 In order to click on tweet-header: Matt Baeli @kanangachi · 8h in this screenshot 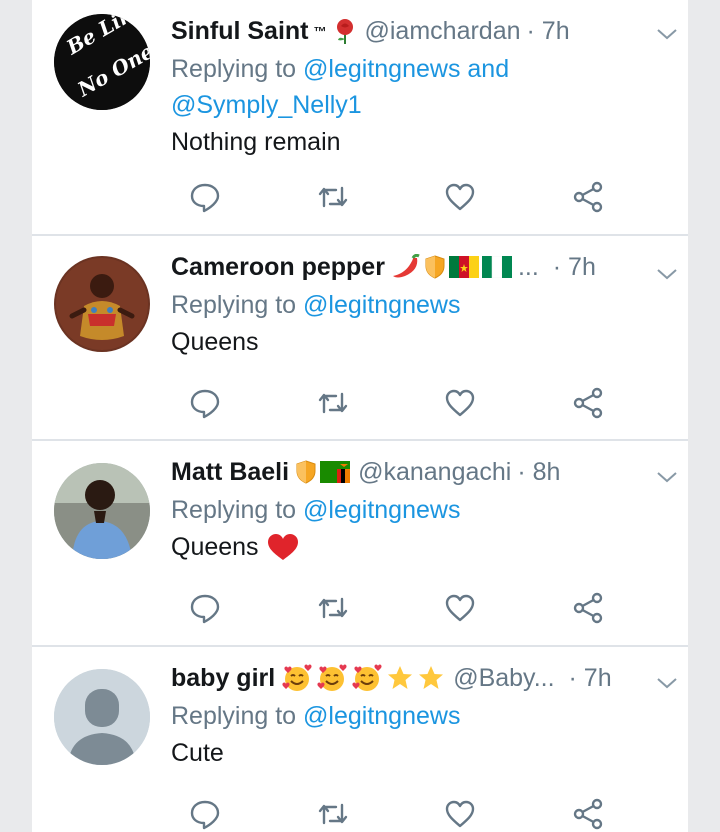, I will do `click(391, 472)`.